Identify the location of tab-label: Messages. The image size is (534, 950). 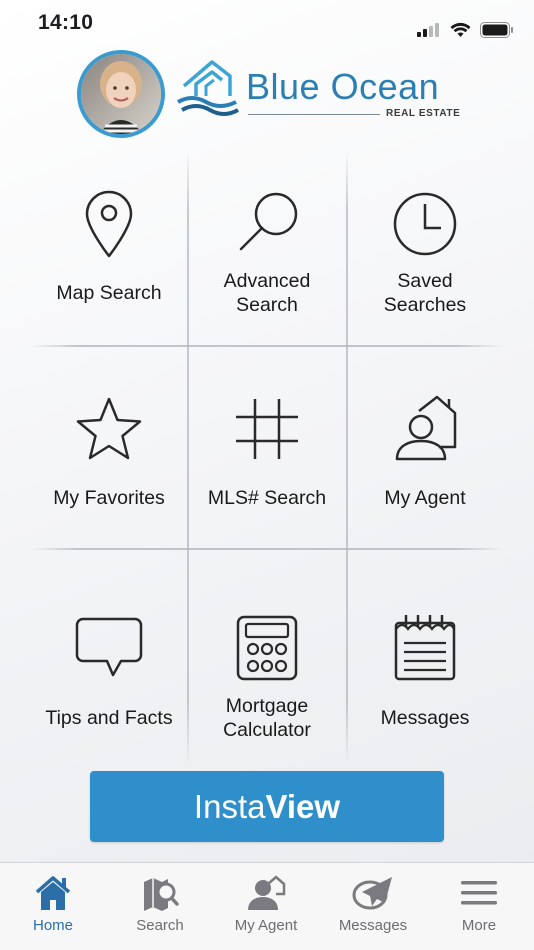
(373, 925).